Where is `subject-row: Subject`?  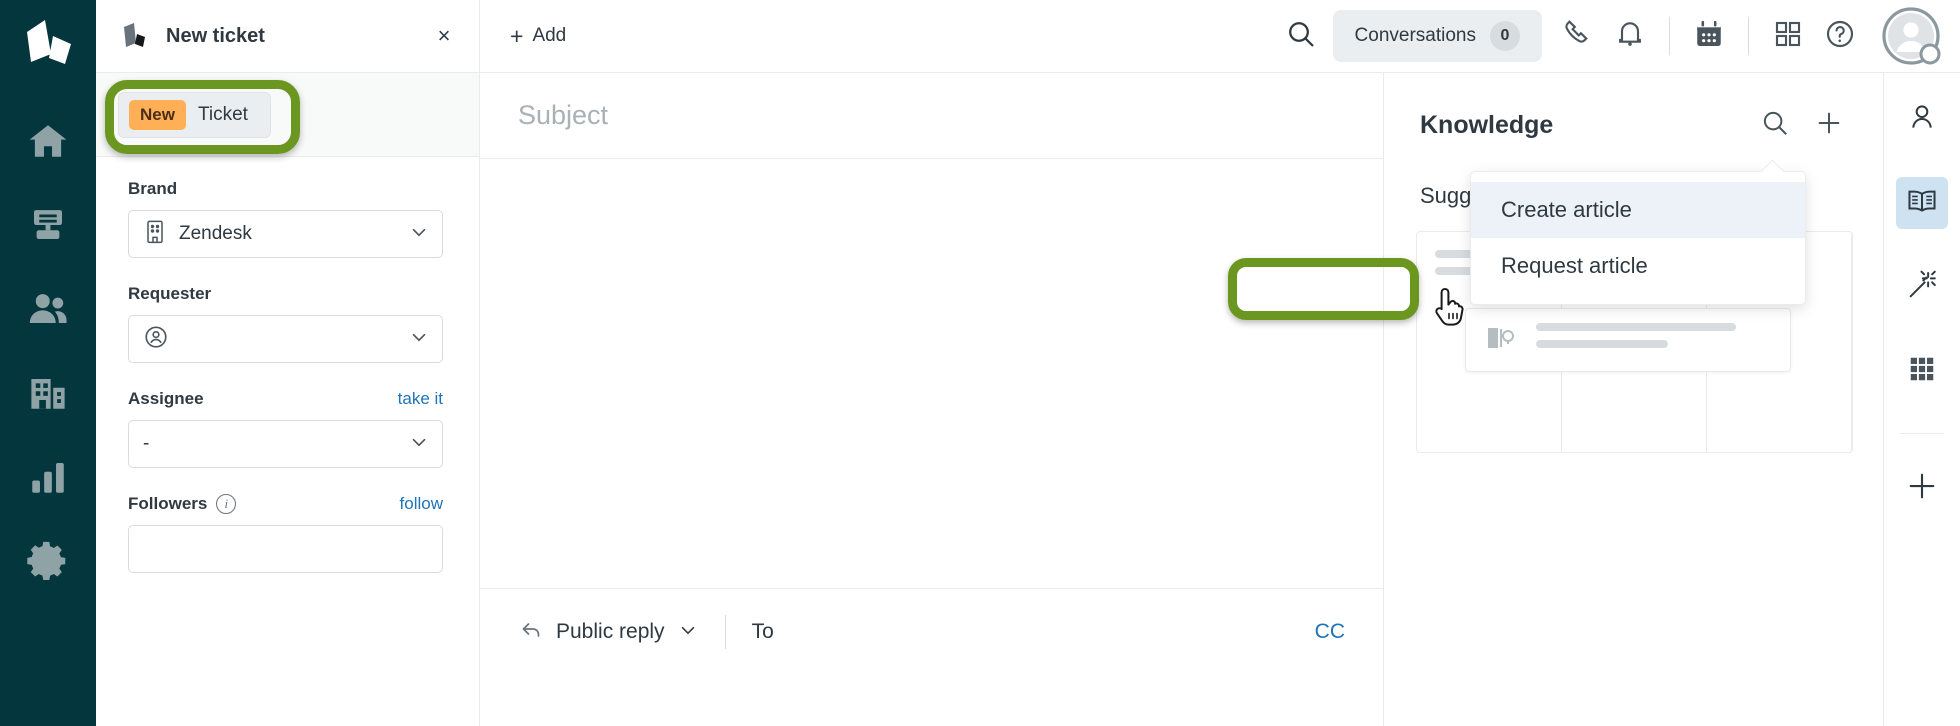
subject-row: Subject is located at coordinates (931, 116).